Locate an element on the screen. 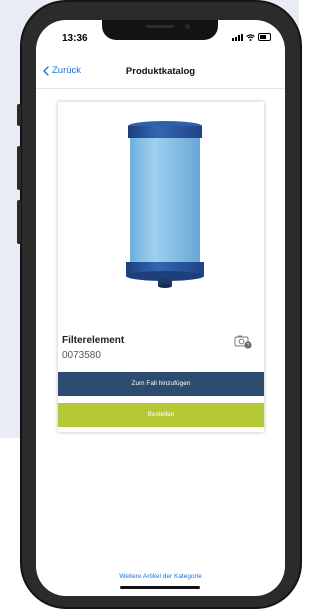 This screenshot has width=320, height=609. mute-switch is located at coordinates (19, 115).